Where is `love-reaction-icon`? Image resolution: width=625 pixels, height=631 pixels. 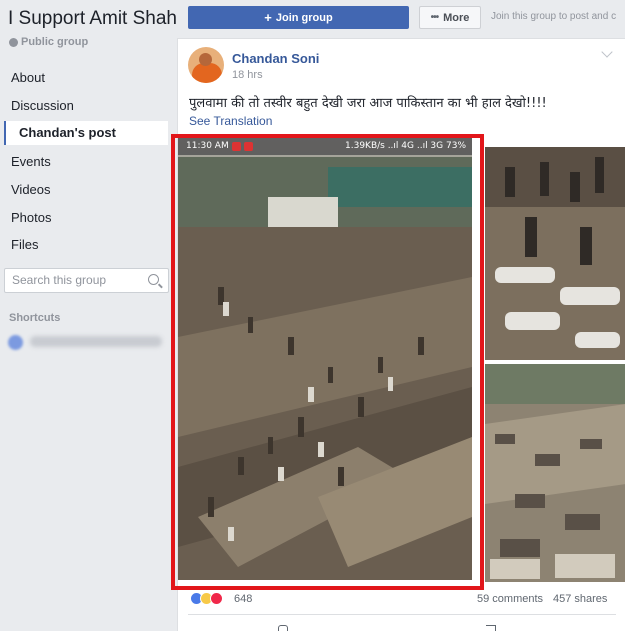
love-reaction-icon is located at coordinates (216, 598).